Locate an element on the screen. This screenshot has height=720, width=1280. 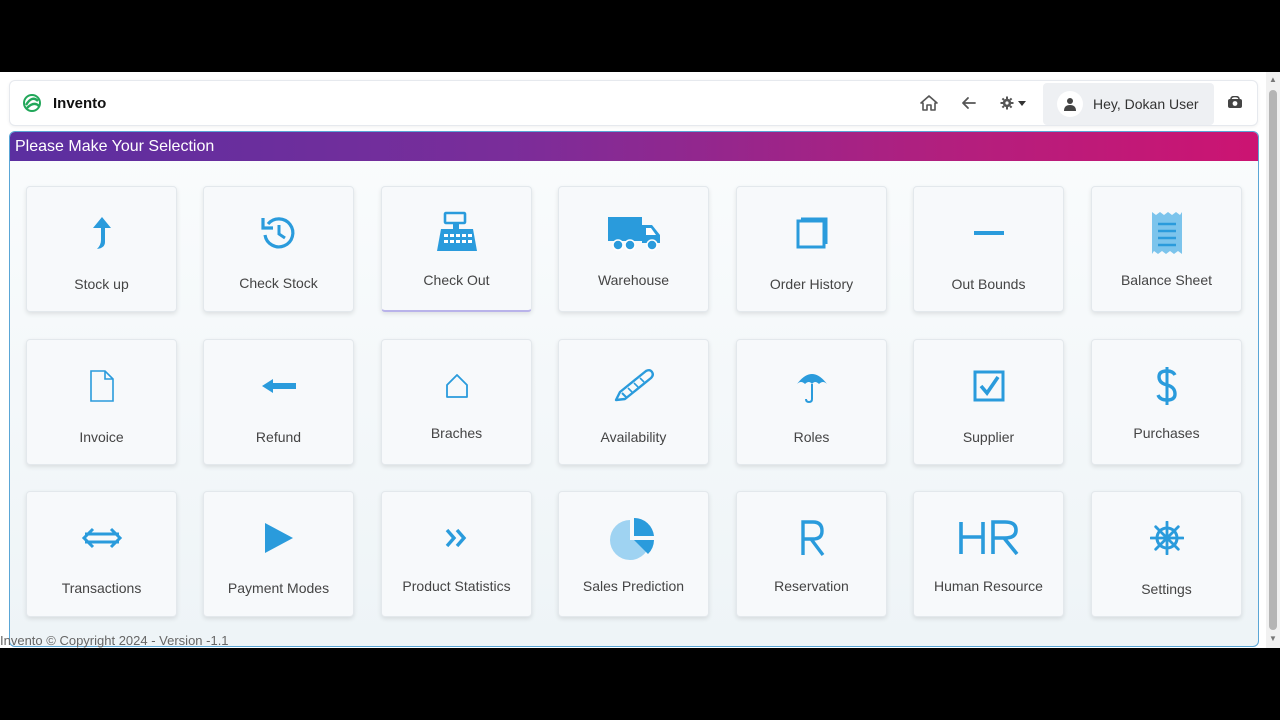
refresh-icon is located at coordinates (278, 233).